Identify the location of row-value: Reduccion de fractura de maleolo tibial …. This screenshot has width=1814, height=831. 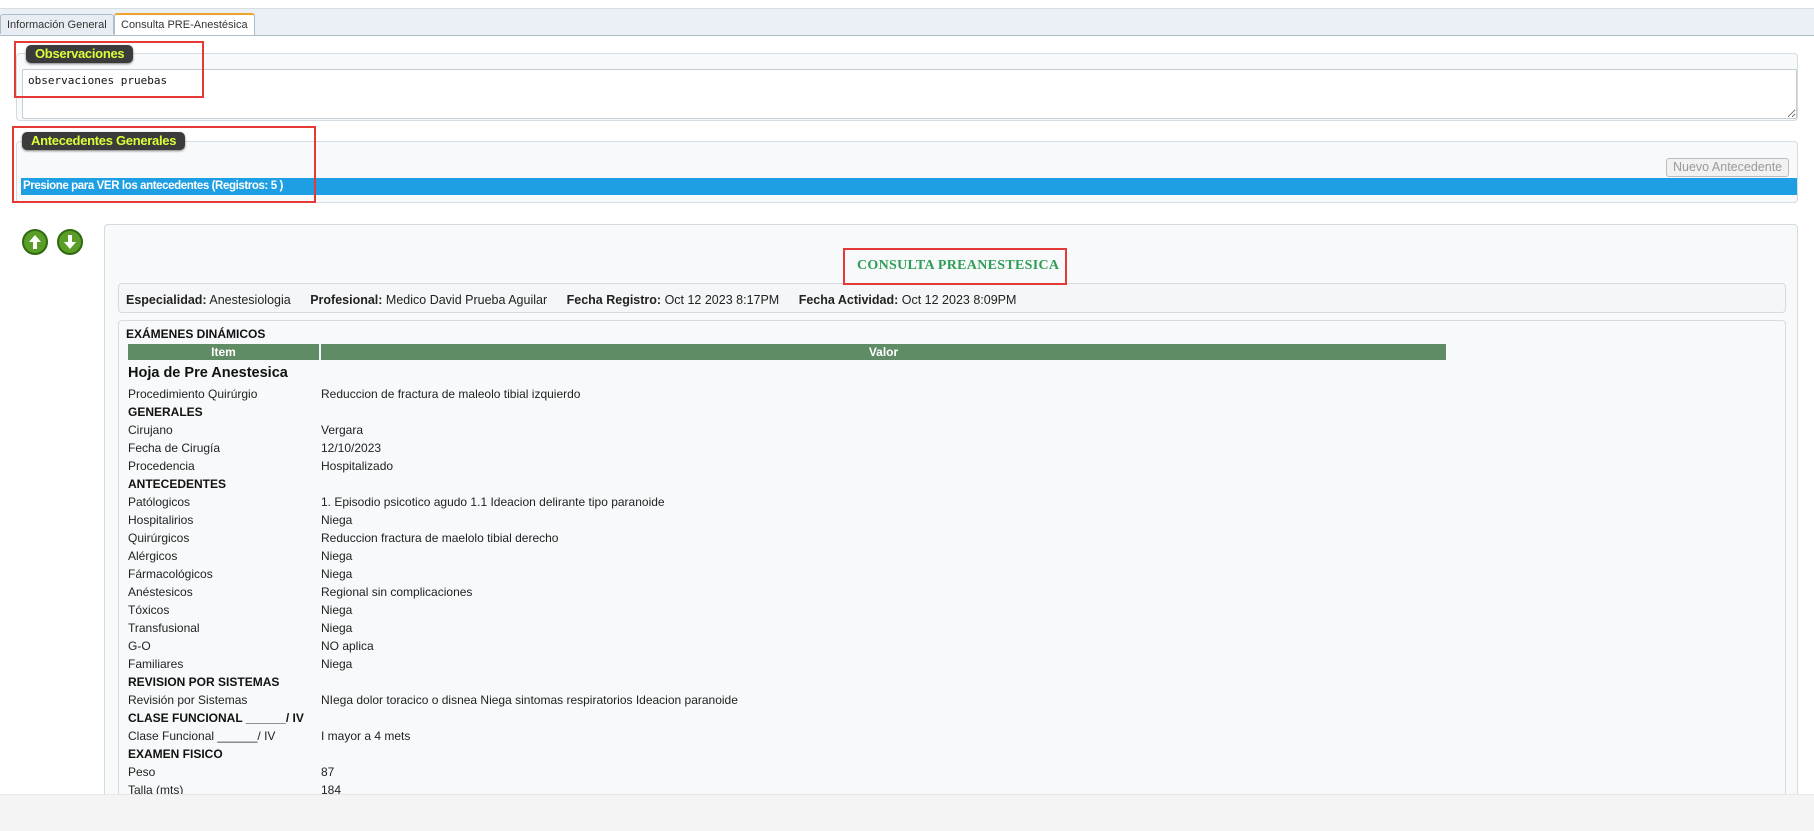
(451, 394).